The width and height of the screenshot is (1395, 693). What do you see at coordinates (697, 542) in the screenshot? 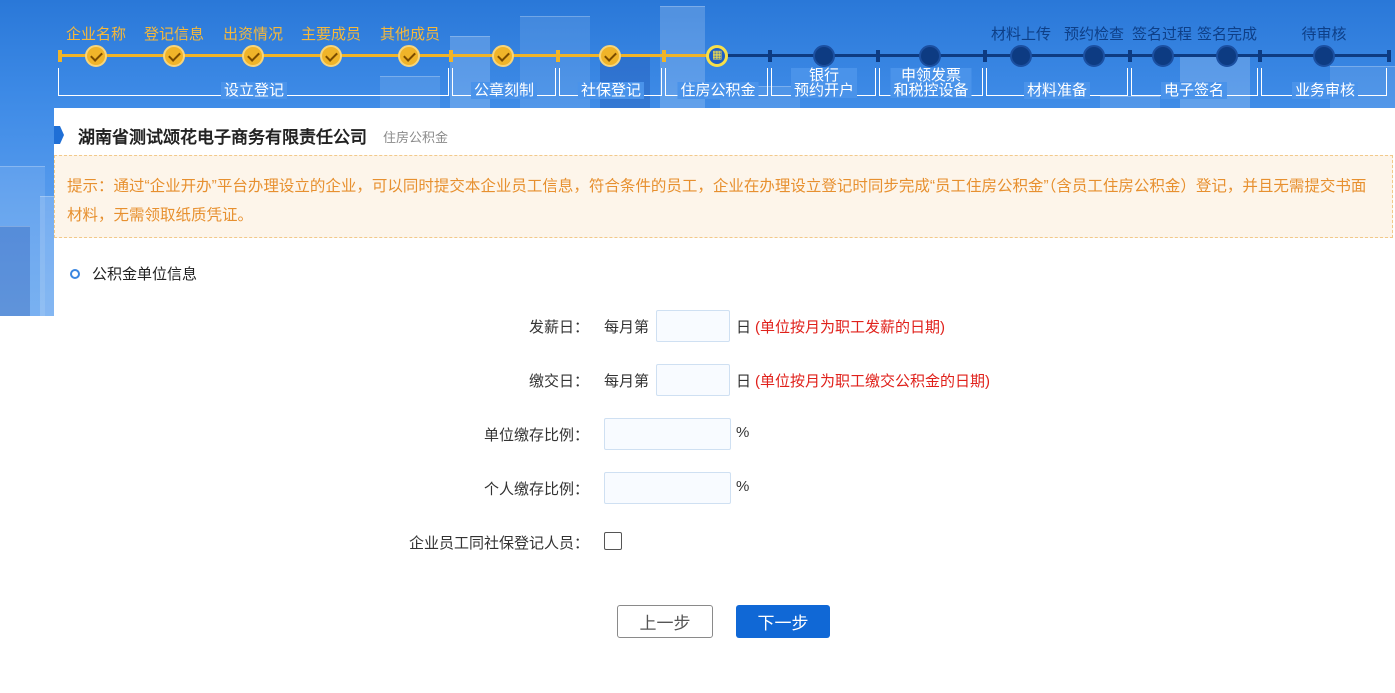
I see `form-row-same-as-social: 企业员工同社保登记人员：` at bounding box center [697, 542].